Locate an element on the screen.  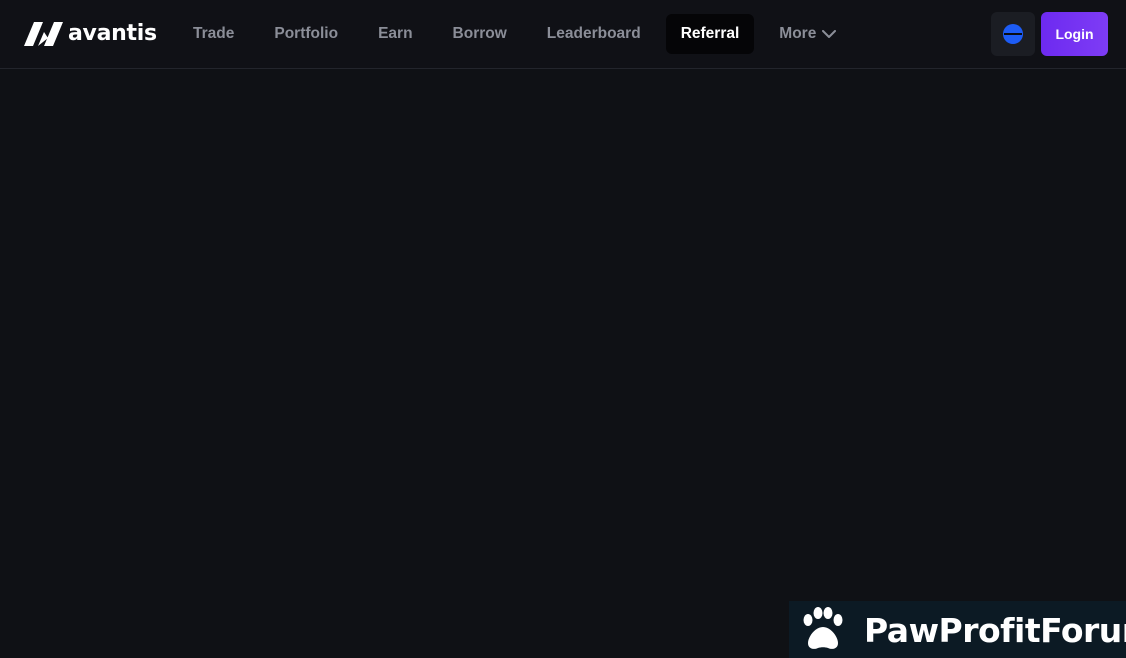
avantis-logo-icon is located at coordinates (43, 33).